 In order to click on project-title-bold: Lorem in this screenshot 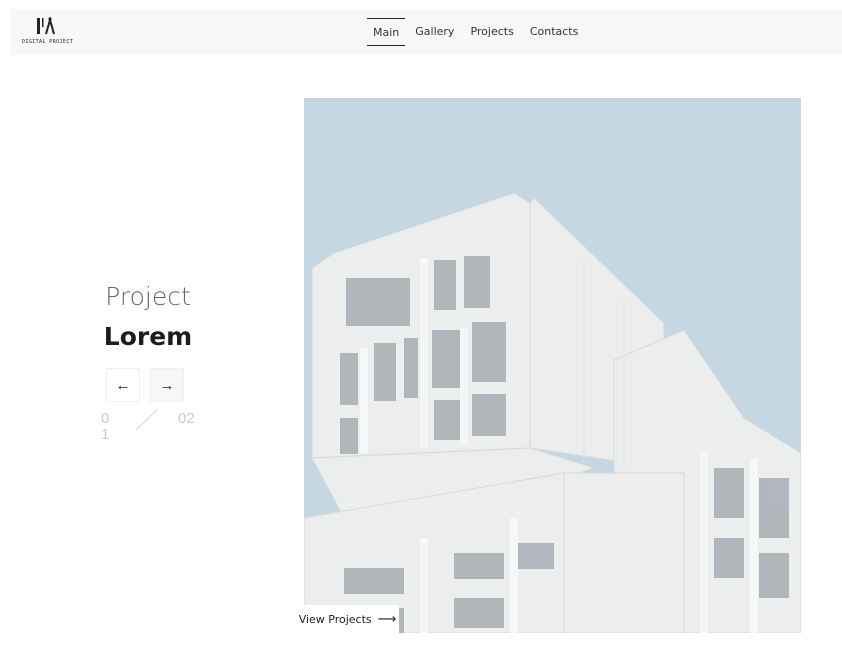, I will do `click(148, 336)`.